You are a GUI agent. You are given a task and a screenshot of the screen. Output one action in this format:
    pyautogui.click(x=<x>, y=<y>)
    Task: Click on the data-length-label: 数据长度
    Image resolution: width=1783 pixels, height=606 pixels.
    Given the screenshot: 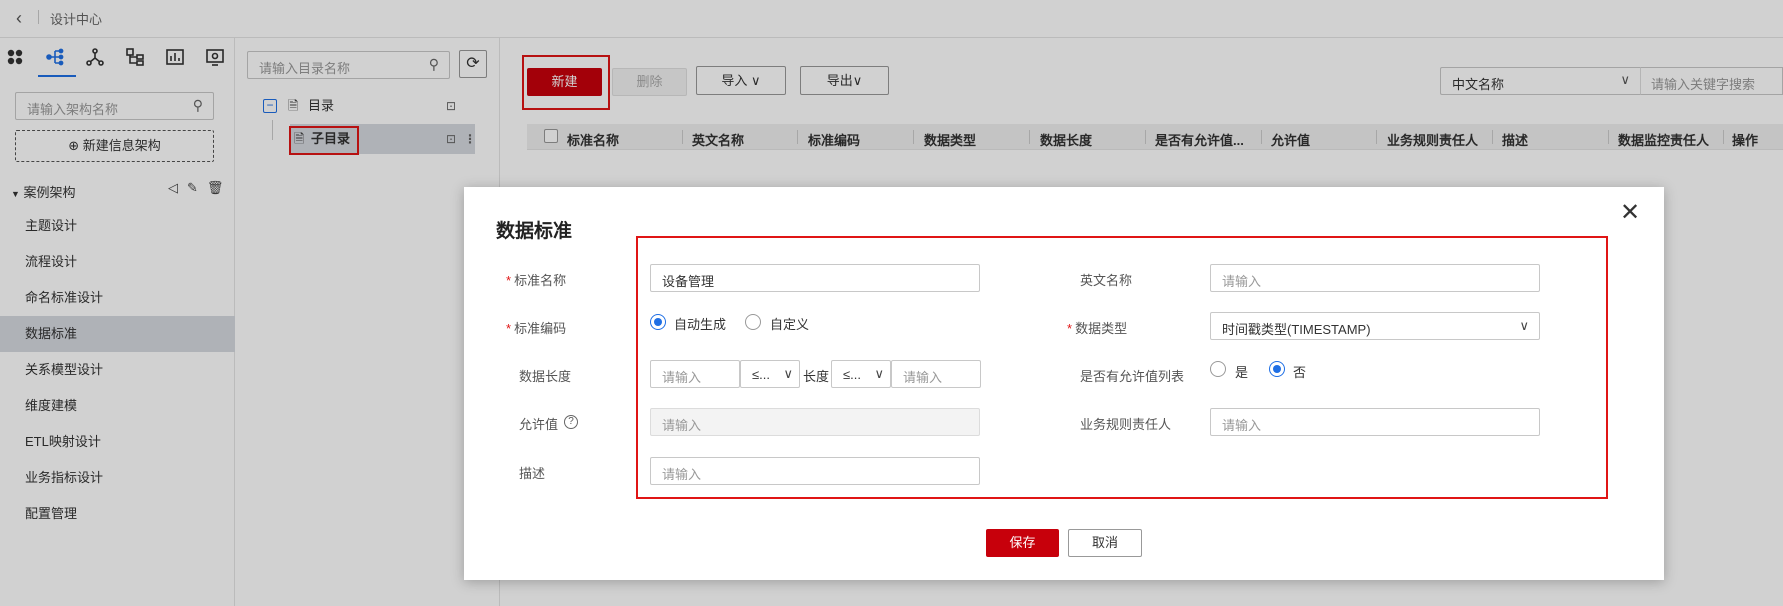 What is the action you would take?
    pyautogui.click(x=545, y=376)
    